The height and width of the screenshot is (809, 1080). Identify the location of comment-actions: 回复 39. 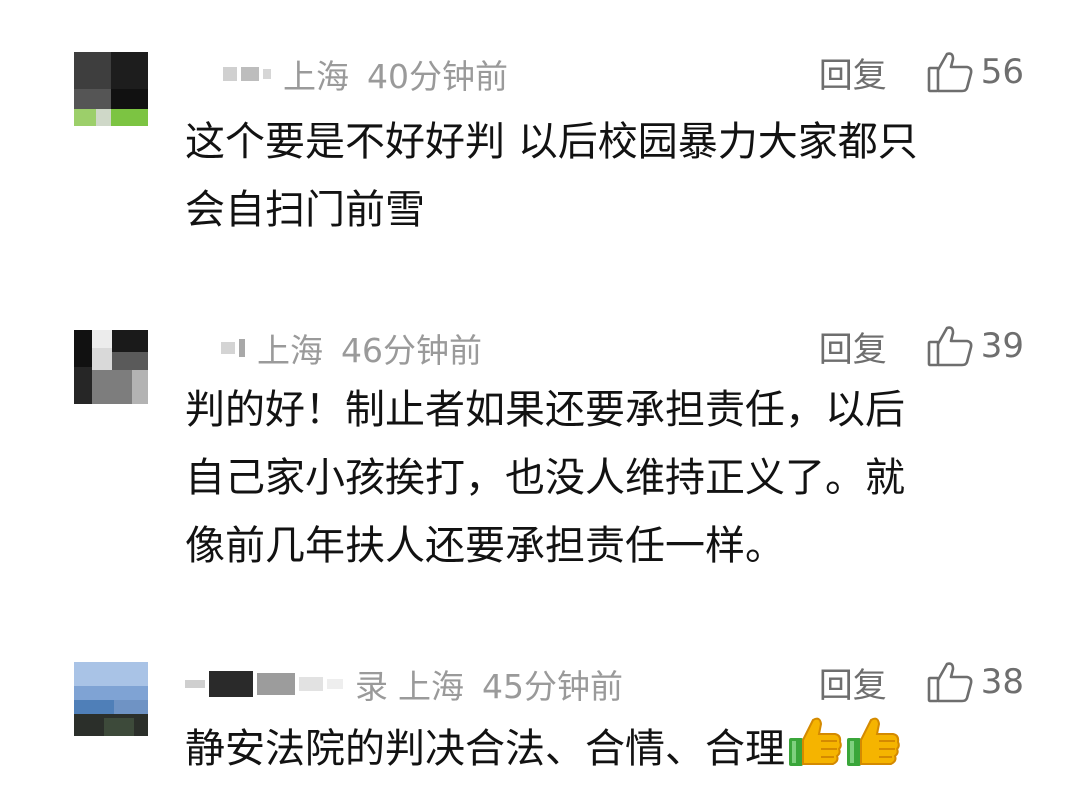
(921, 347).